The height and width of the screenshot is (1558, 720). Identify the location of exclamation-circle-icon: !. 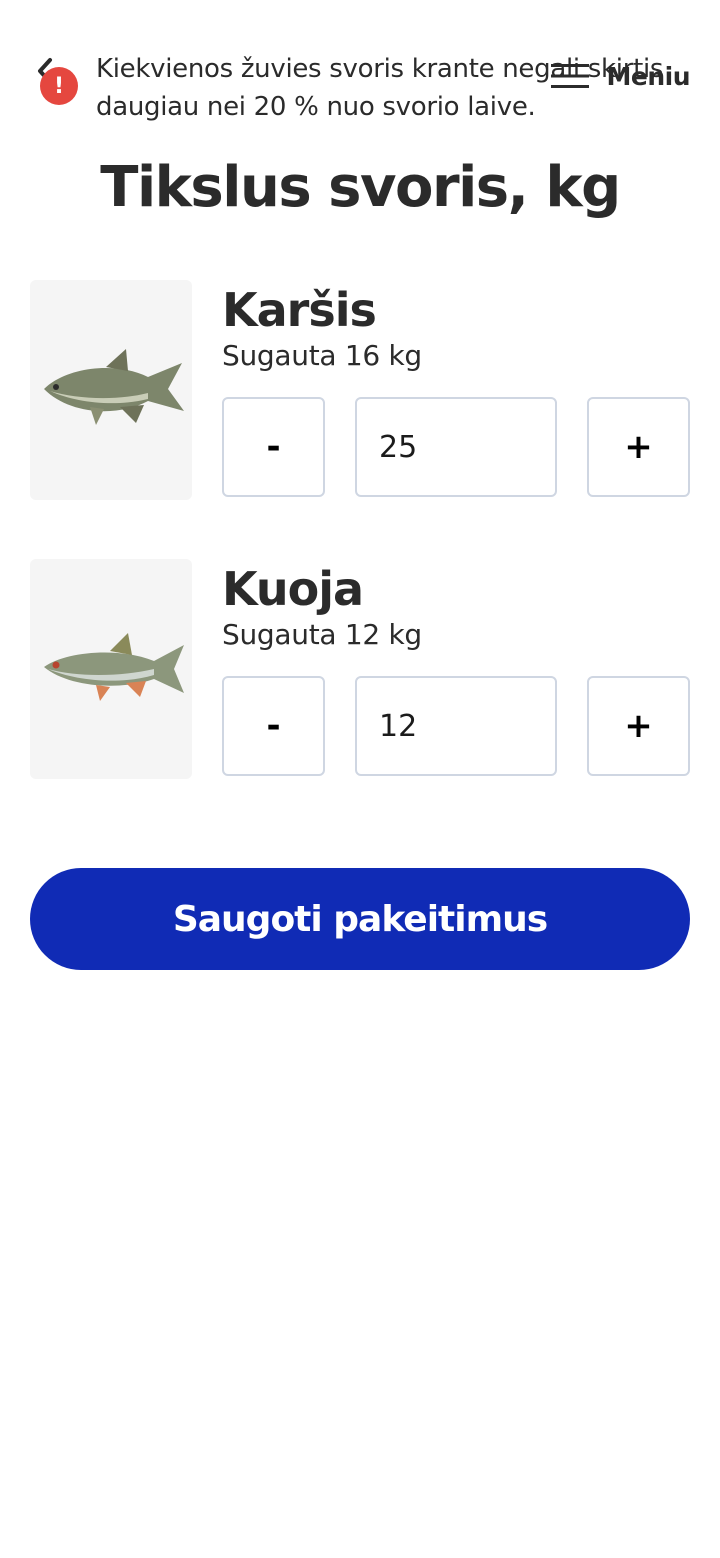
(59, 86).